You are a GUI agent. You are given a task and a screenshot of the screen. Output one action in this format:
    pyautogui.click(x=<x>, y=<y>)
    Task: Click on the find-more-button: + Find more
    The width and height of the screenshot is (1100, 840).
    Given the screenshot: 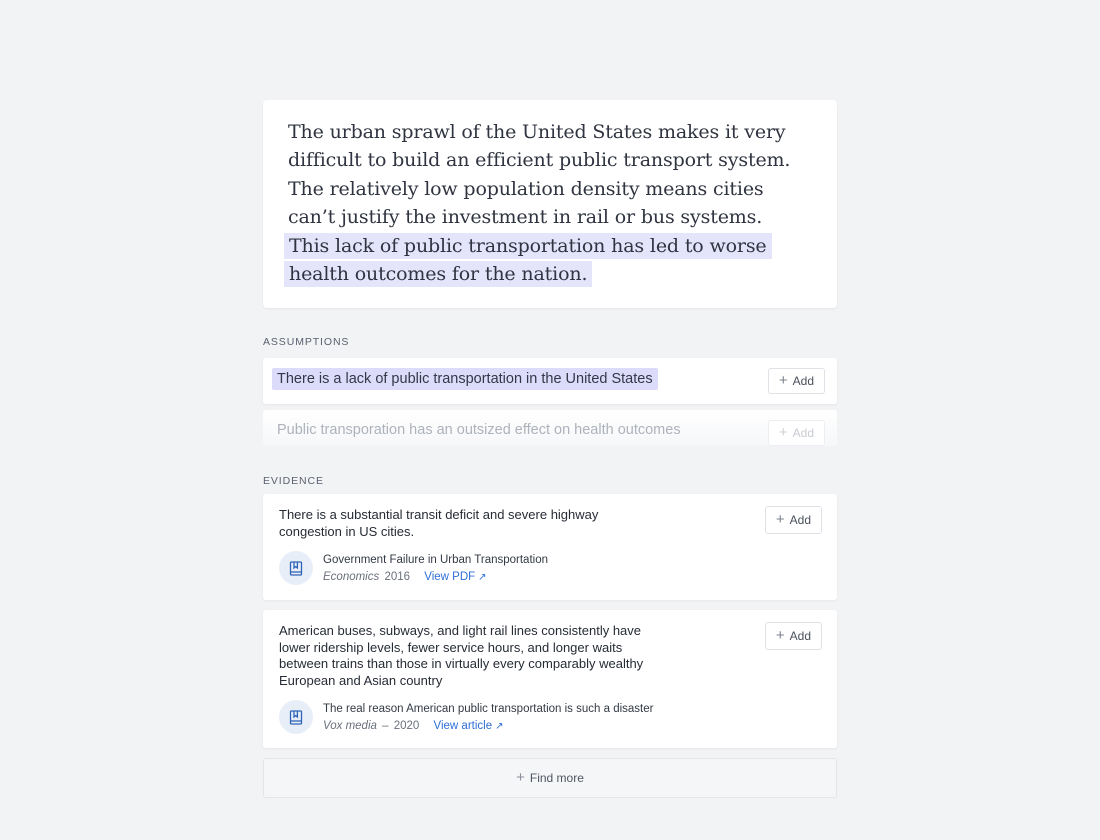 What is the action you would take?
    pyautogui.click(x=550, y=778)
    